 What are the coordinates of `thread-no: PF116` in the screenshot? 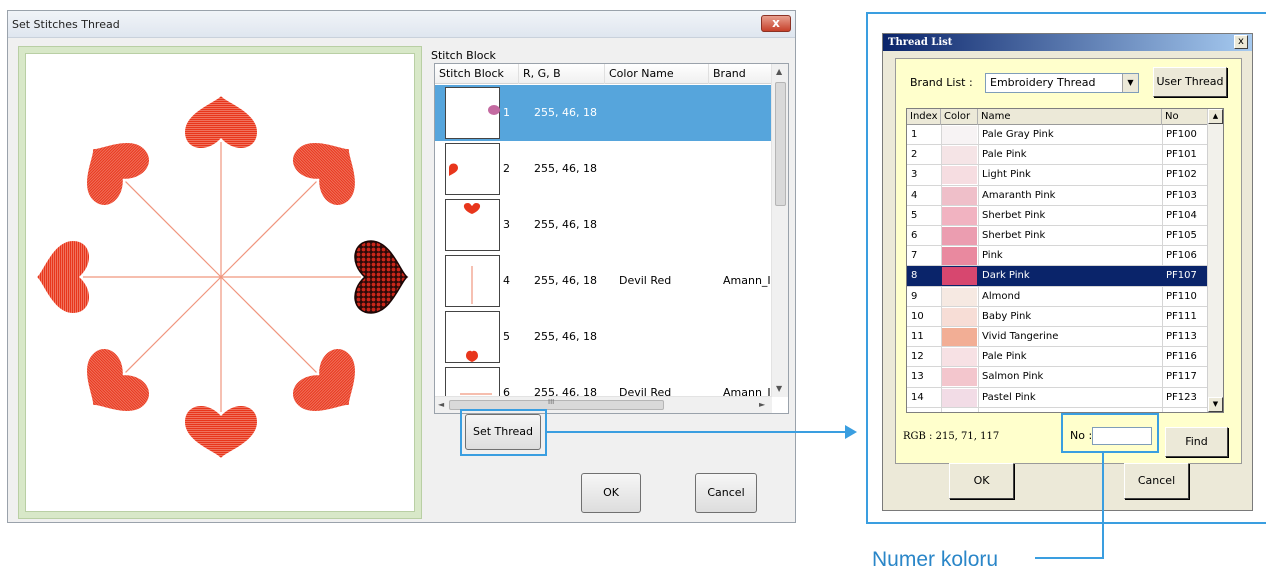 It's located at (1181, 357).